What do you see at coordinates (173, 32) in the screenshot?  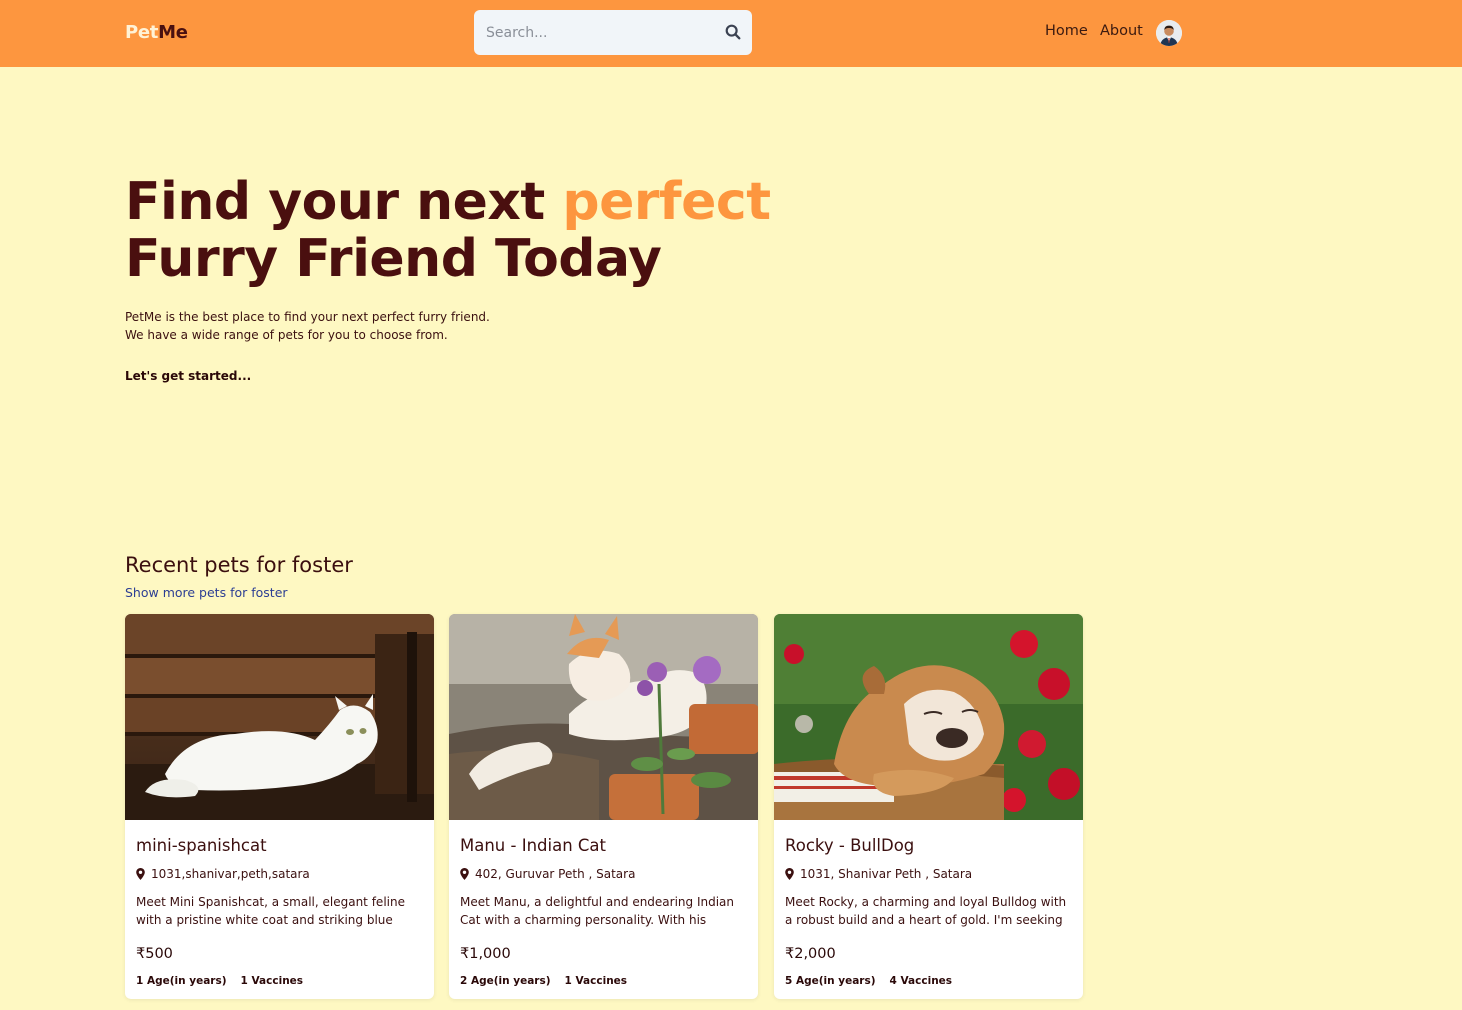 I see `logo-me: Me` at bounding box center [173, 32].